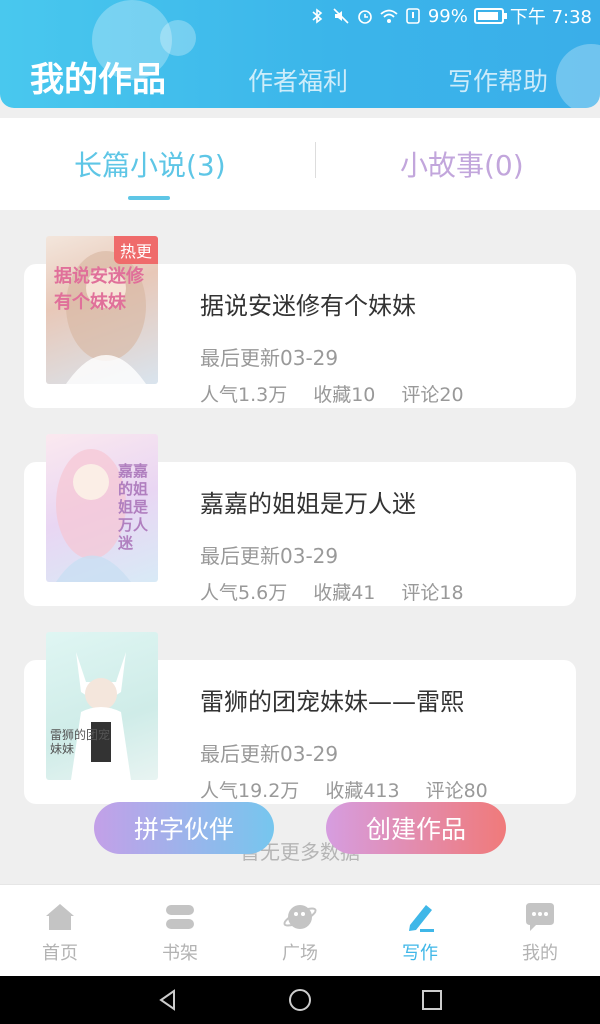  I want to click on nav-plaza: 广场, so click(300, 929).